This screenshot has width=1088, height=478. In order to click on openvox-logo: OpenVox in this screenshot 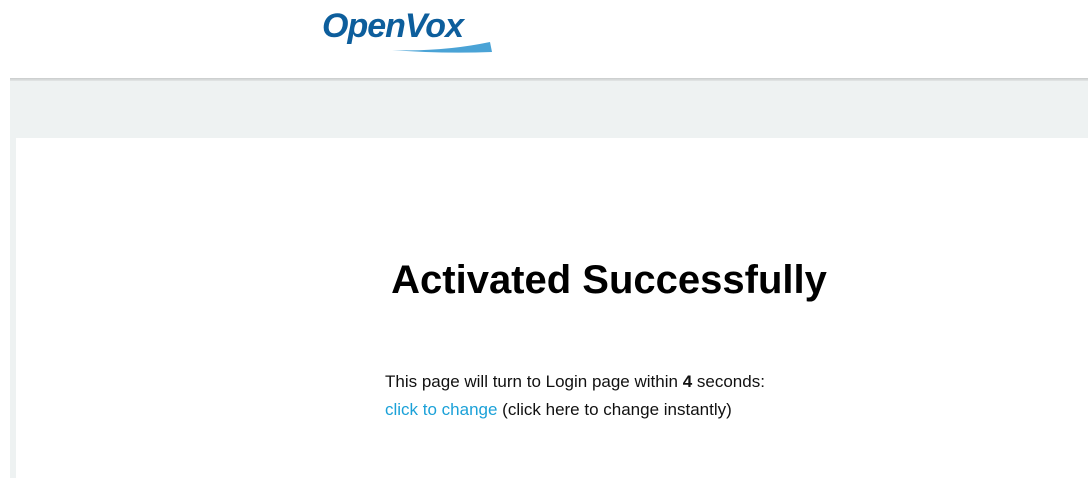, I will do `click(408, 29)`.